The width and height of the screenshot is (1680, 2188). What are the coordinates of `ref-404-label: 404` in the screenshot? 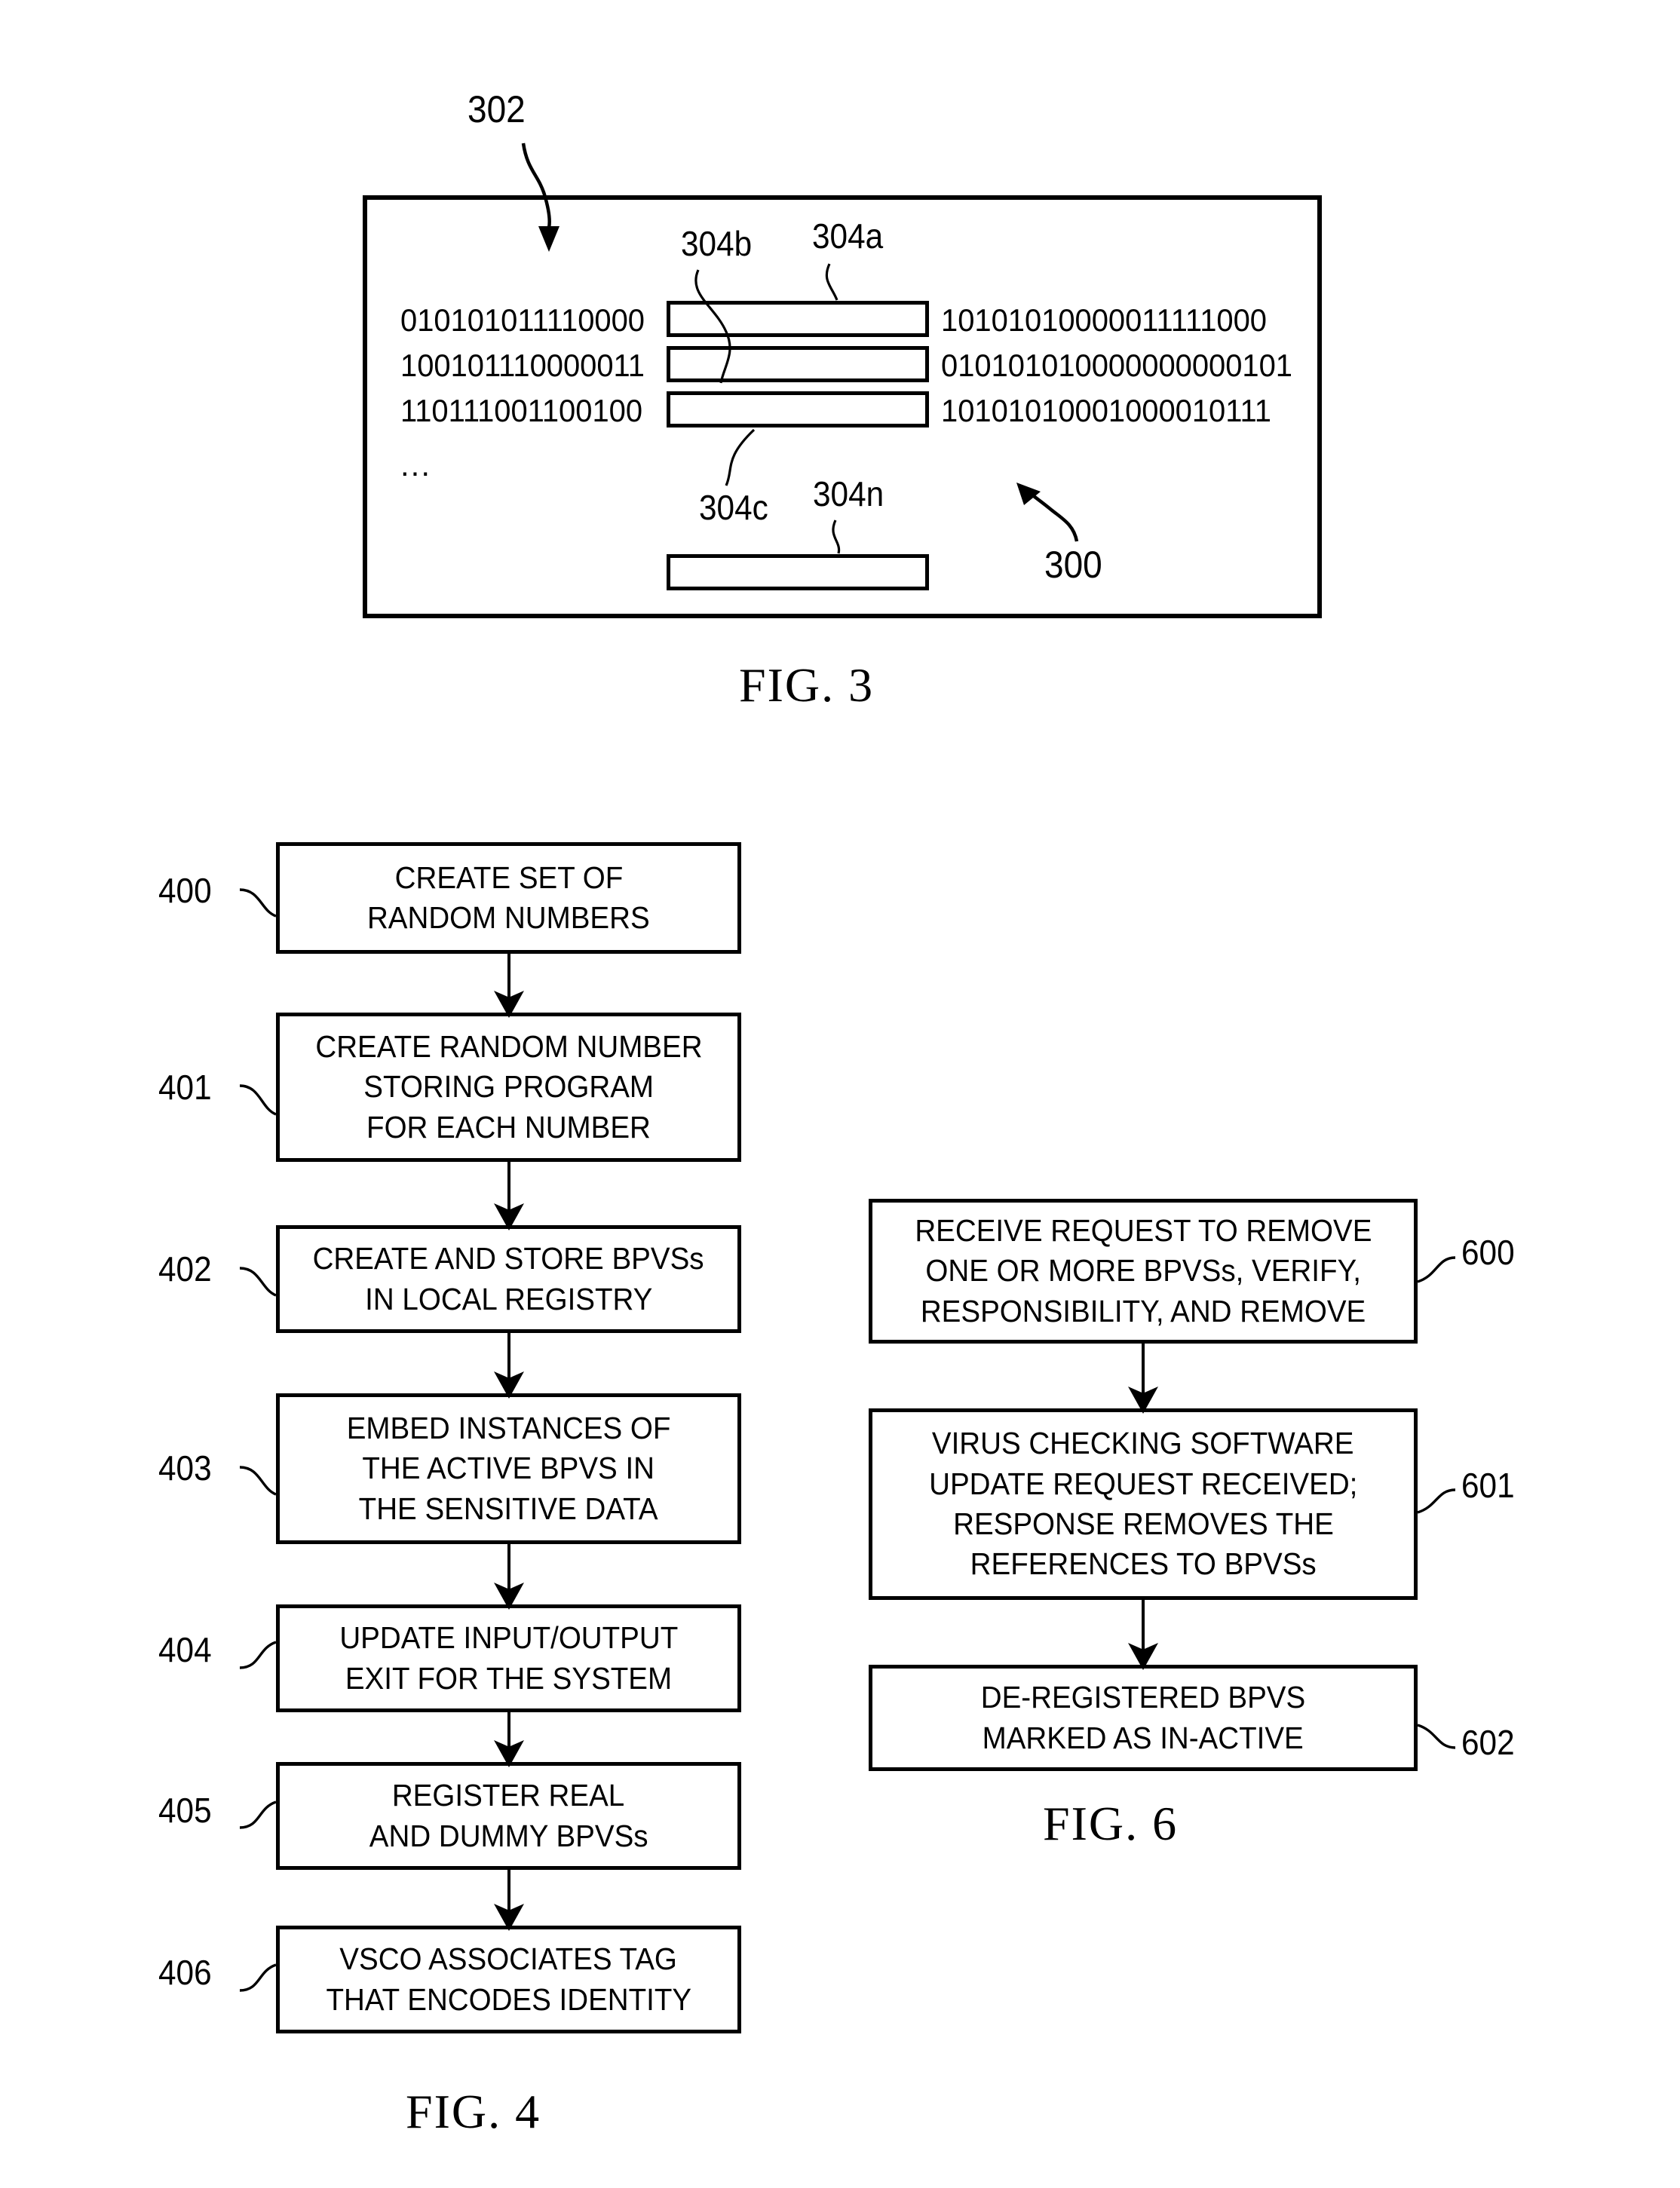 It's located at (185, 1649).